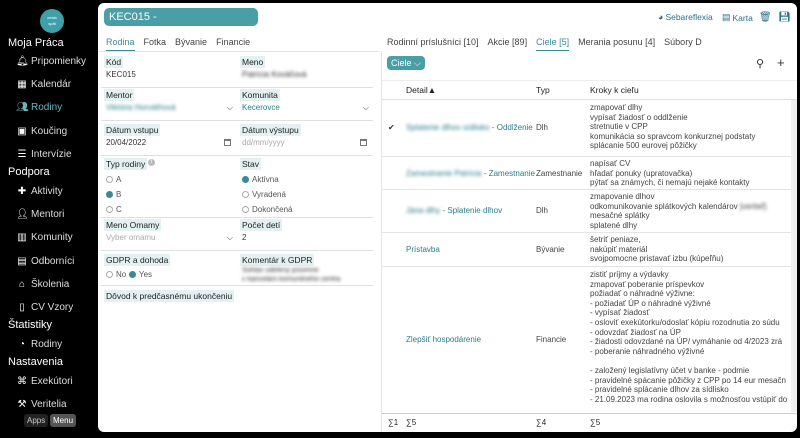 This screenshot has height=438, width=800. Describe the element at coordinates (168, 107) in the screenshot. I see `mentor-select: Viktória Horváthová` at that location.